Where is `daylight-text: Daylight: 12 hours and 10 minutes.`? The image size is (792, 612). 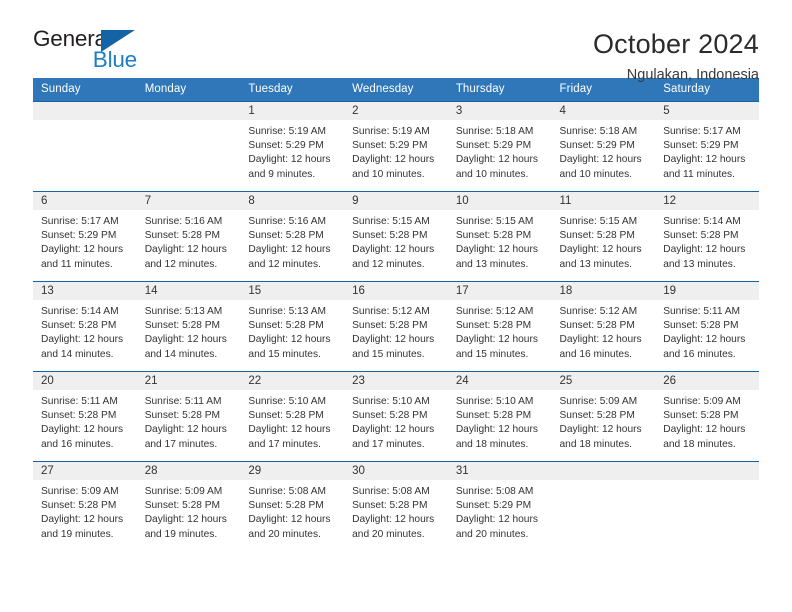 daylight-text: Daylight: 12 hours and 10 minutes. is located at coordinates (393, 167).